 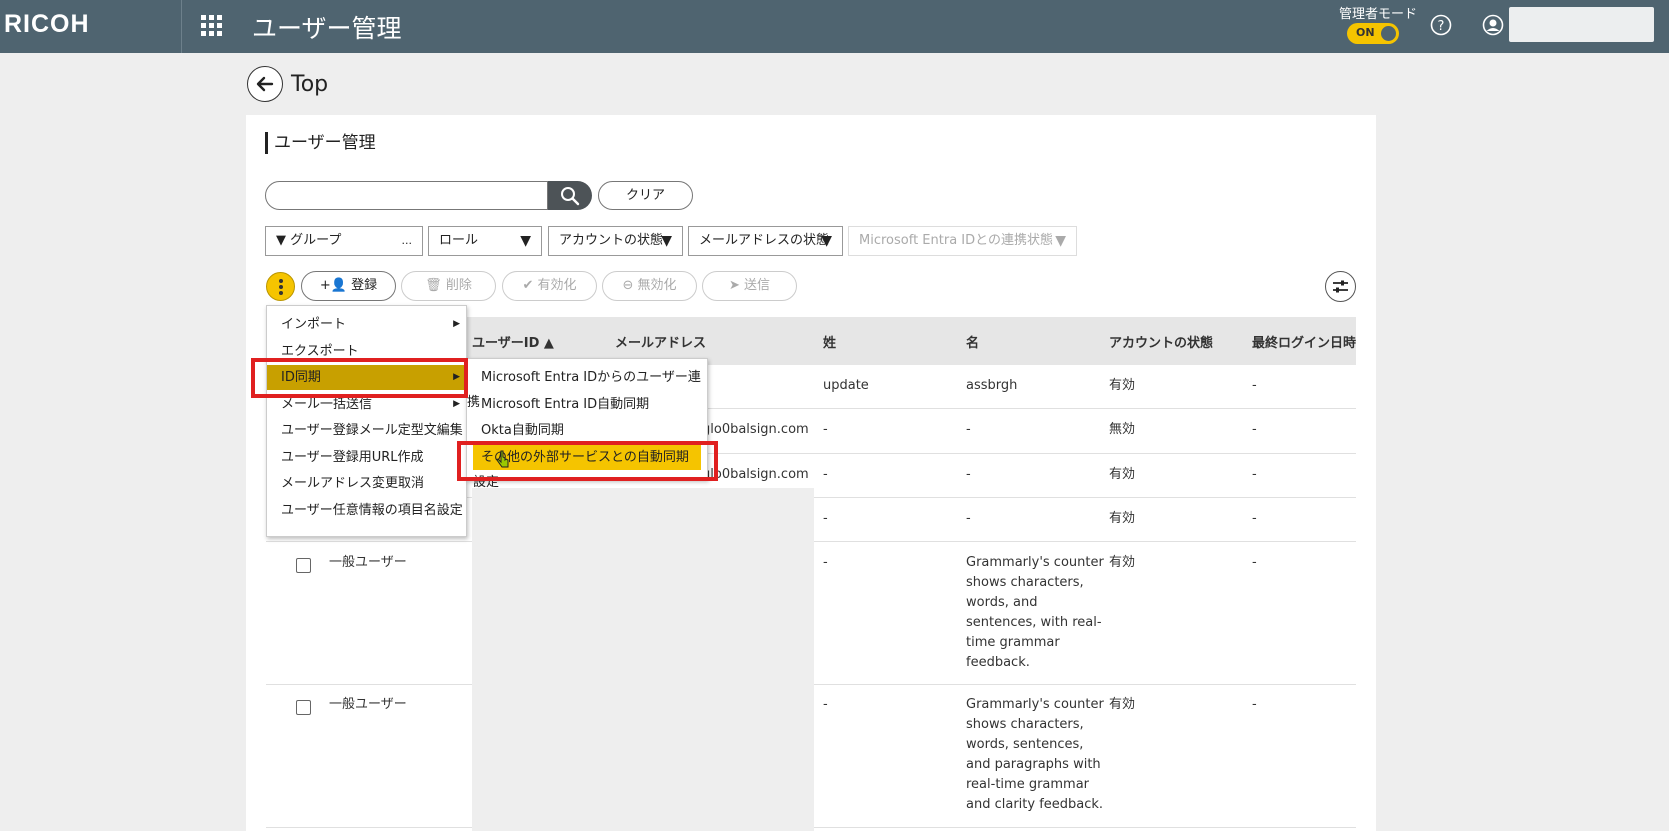 I want to click on submenu-item-okta-auto-sync: Okta自動同期, so click(x=587, y=430).